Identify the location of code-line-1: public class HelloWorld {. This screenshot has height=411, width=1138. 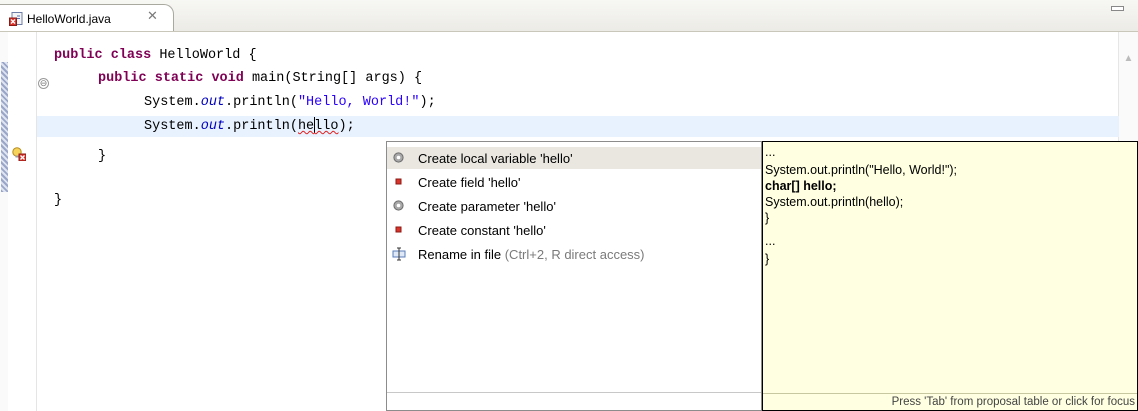
(155, 55).